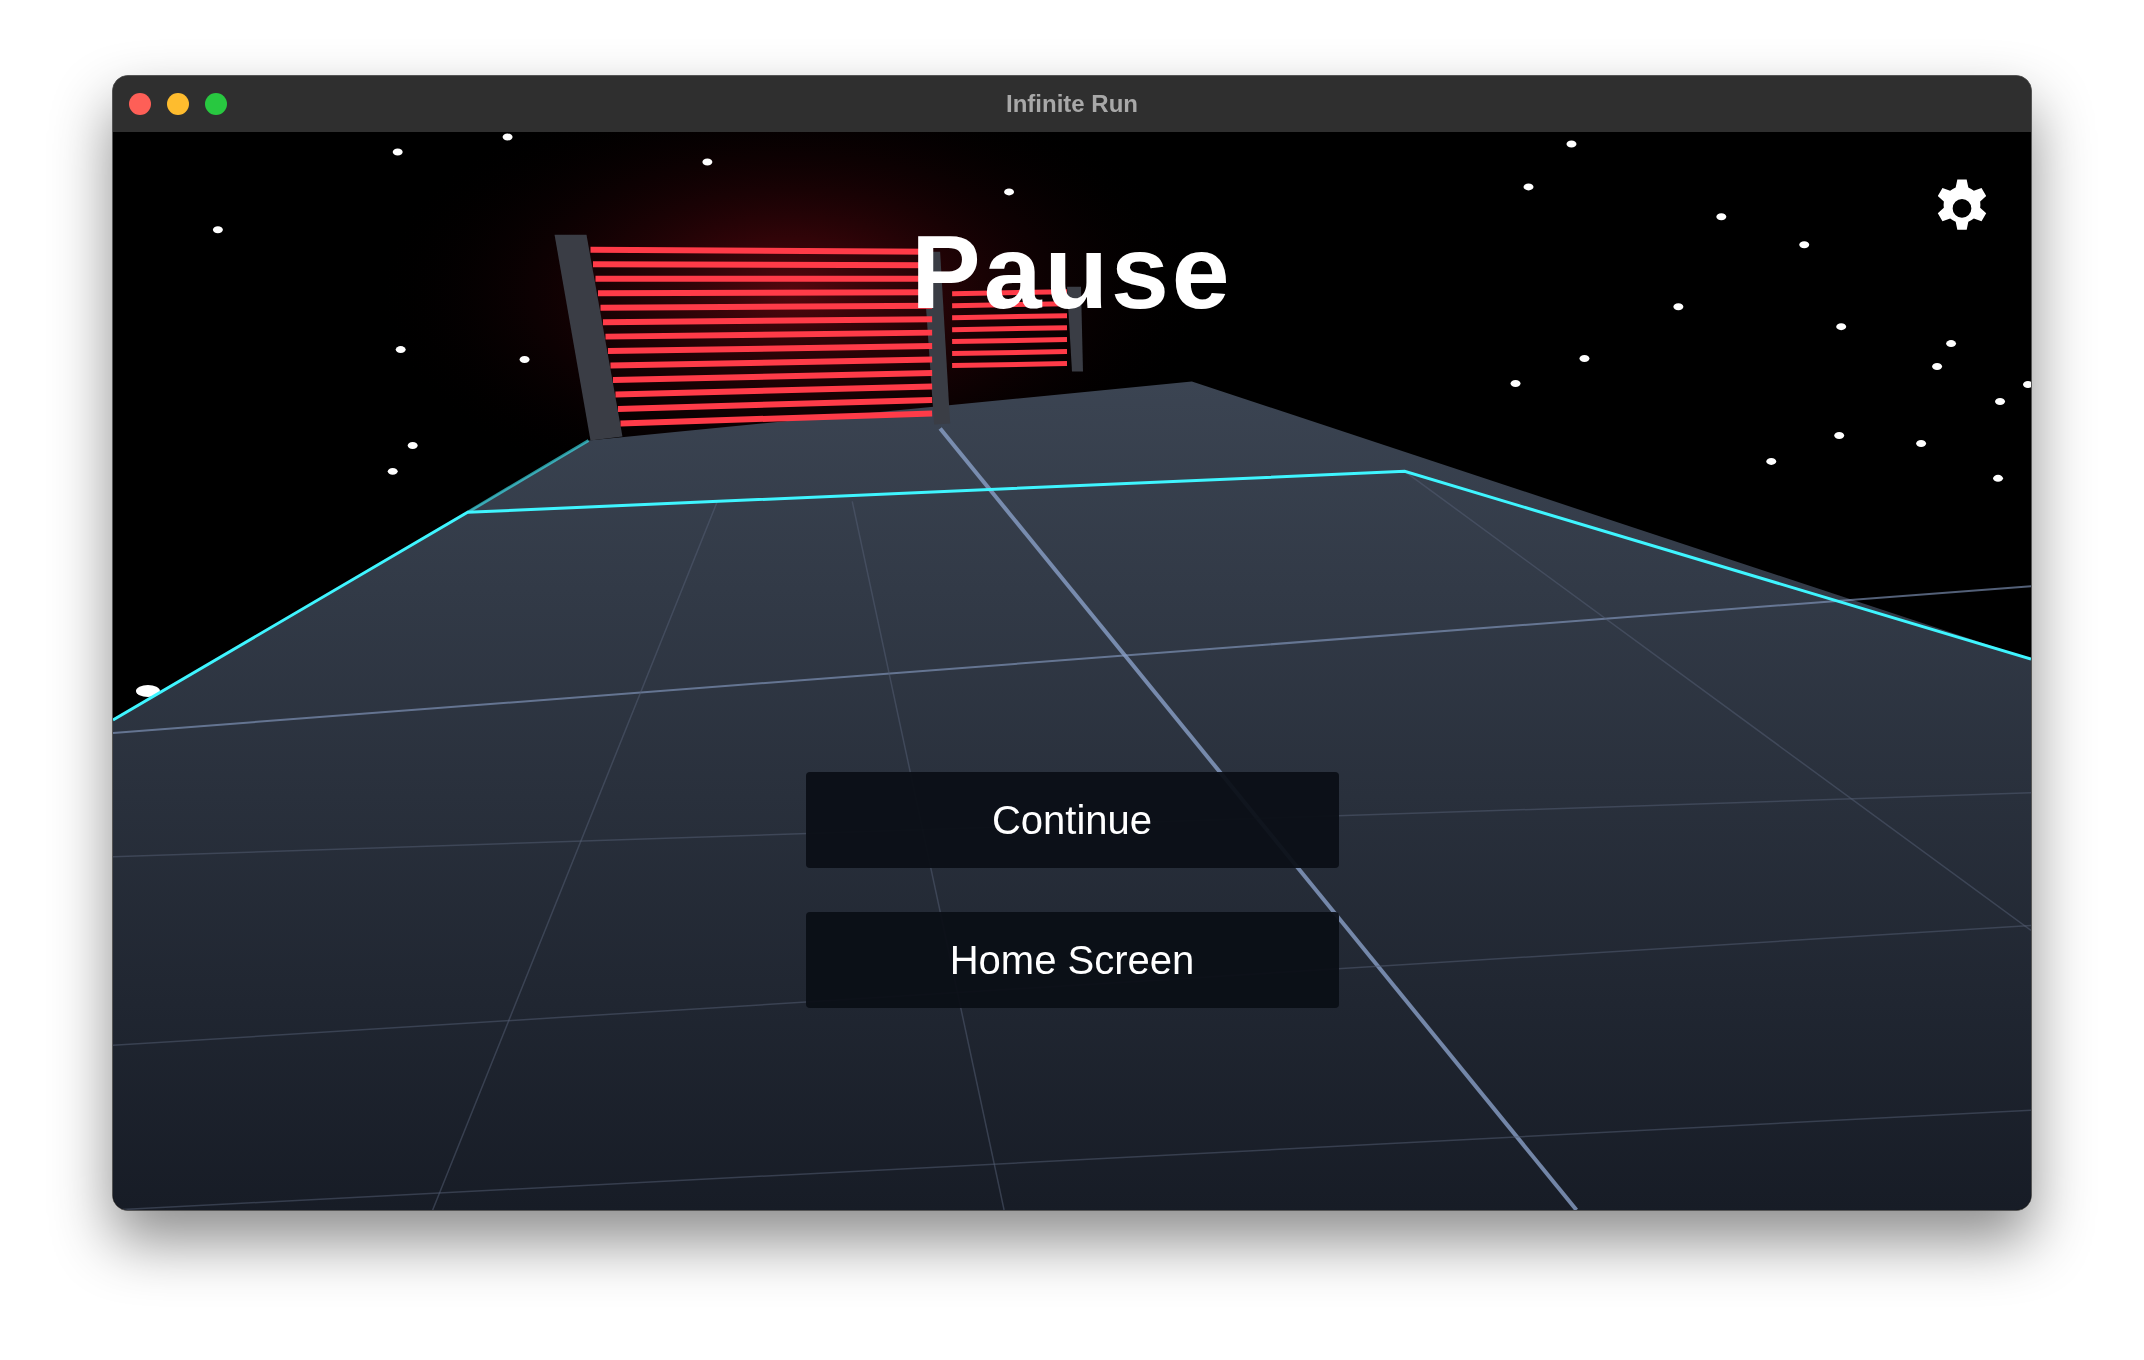 This screenshot has height=1360, width=2144. What do you see at coordinates (1072, 272) in the screenshot?
I see `pause-heading: Pause` at bounding box center [1072, 272].